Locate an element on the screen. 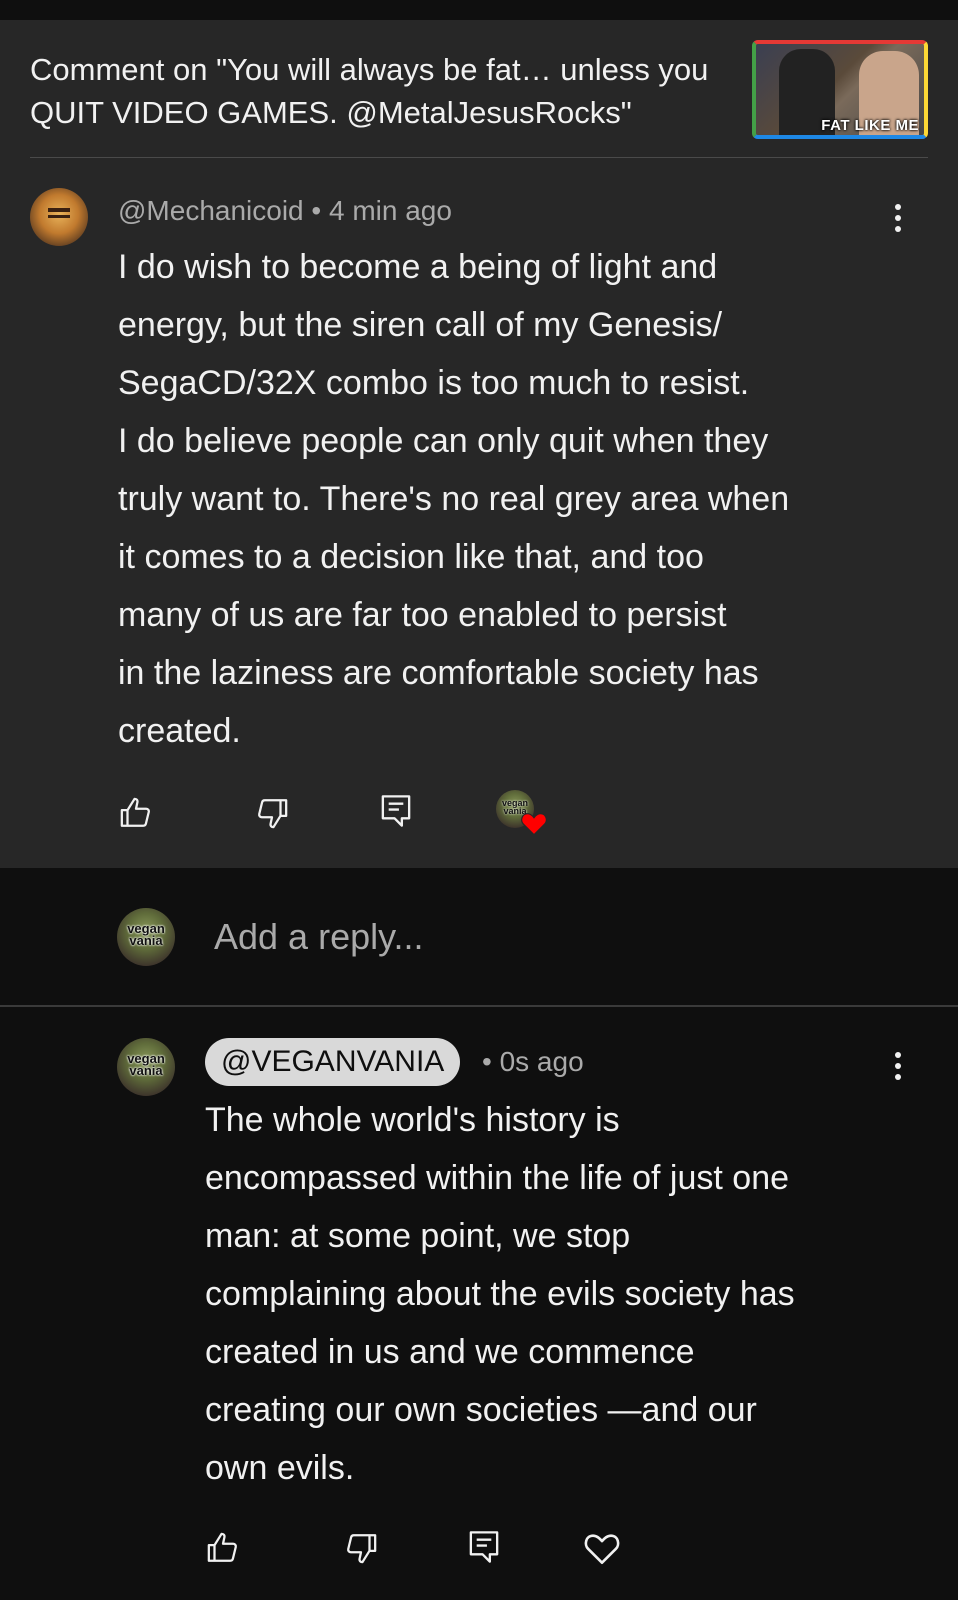  header-divider is located at coordinates (479, 157).